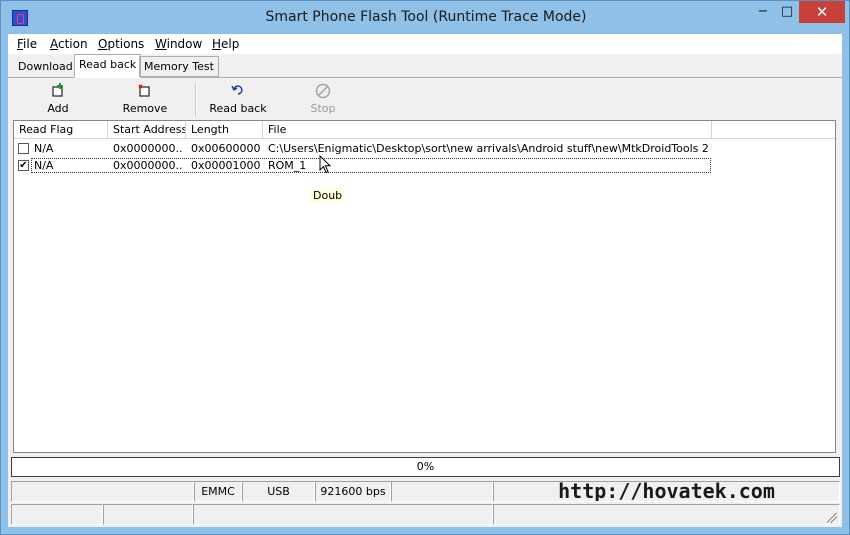 This screenshot has height=535, width=850. Describe the element at coordinates (217, 44) in the screenshot. I see `menu-help-accel: H` at that location.